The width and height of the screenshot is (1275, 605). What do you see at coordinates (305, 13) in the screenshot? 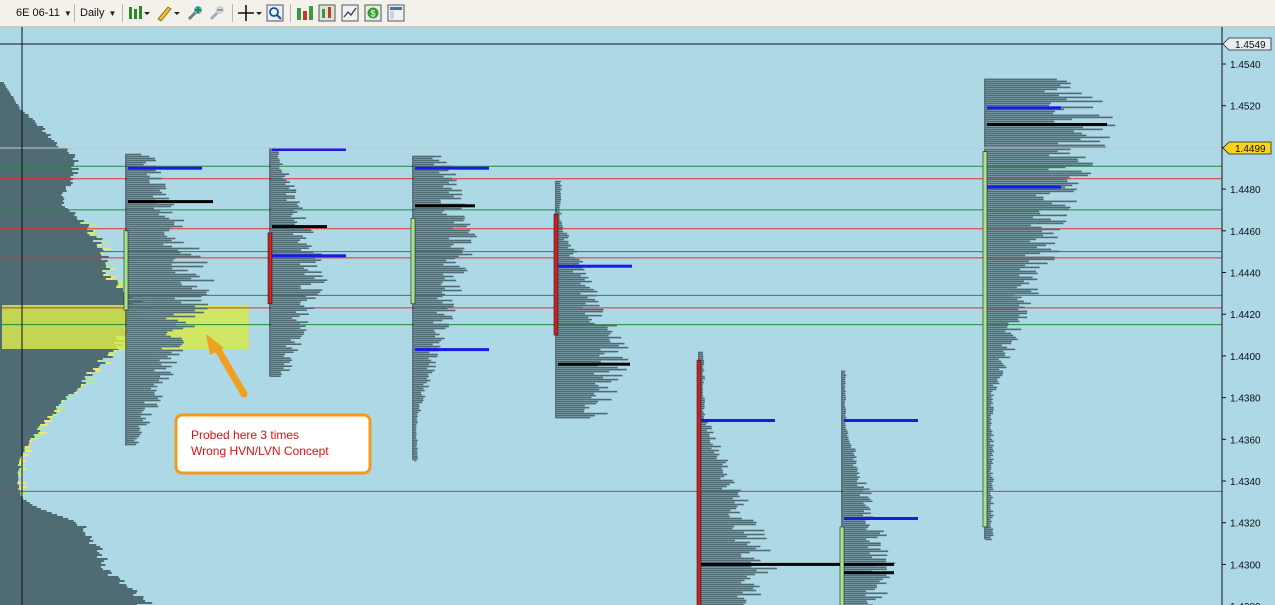
I see `indicators-icon` at bounding box center [305, 13].